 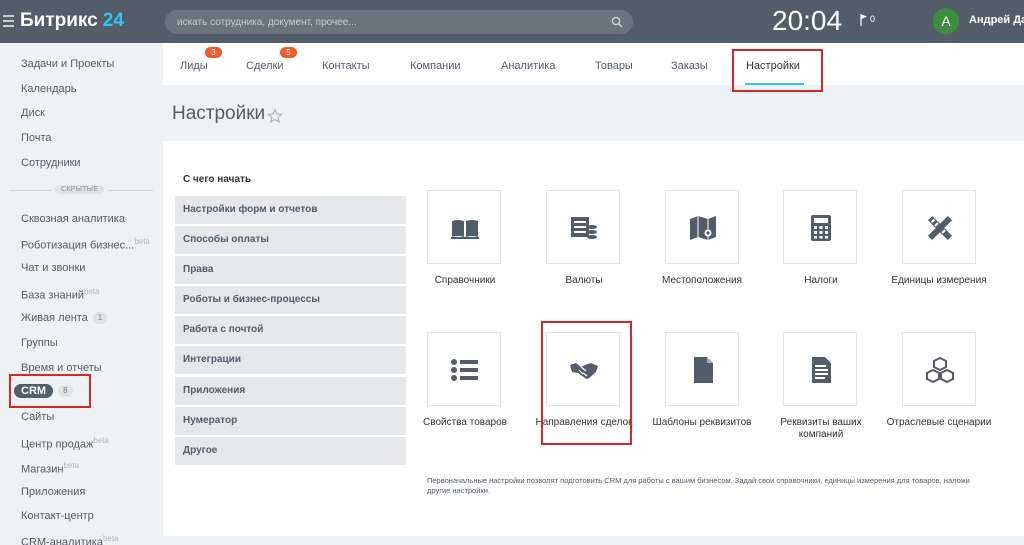 I want to click on star-icon, so click(x=275, y=116).